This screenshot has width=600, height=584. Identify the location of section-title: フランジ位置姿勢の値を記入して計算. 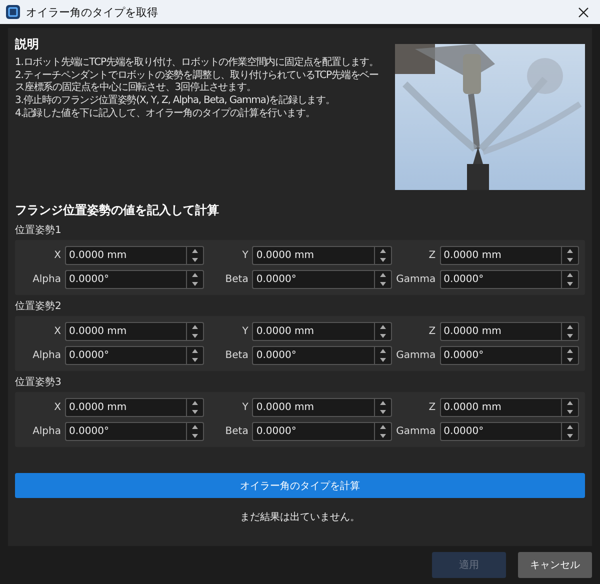
(117, 210).